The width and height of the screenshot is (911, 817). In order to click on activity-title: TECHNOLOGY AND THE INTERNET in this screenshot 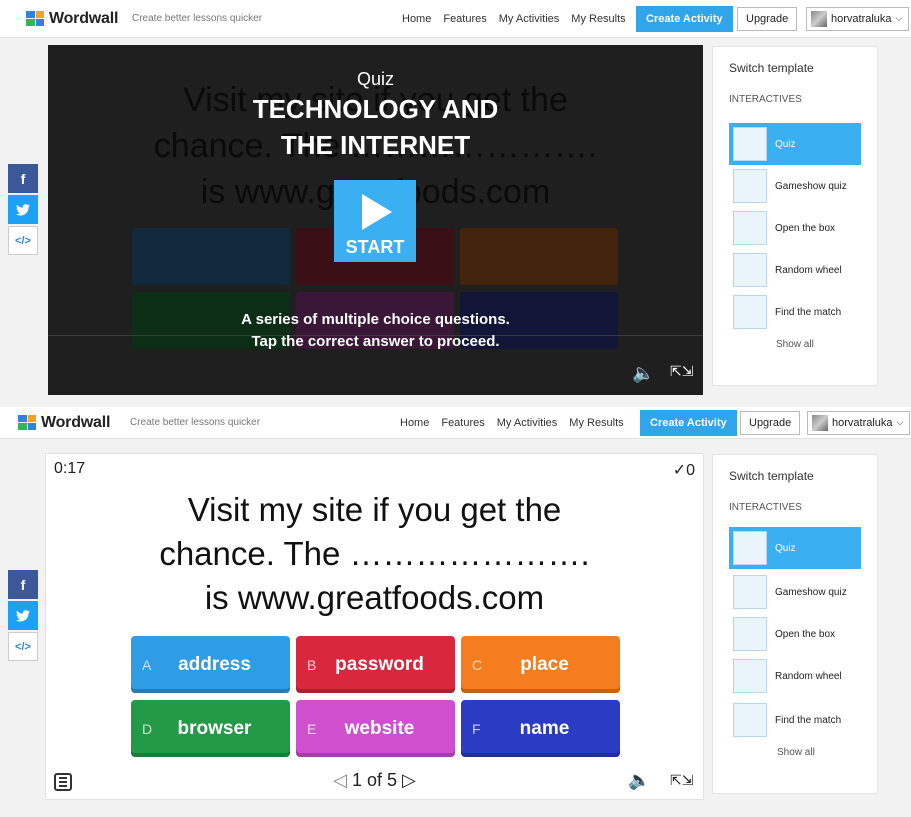, I will do `click(375, 127)`.